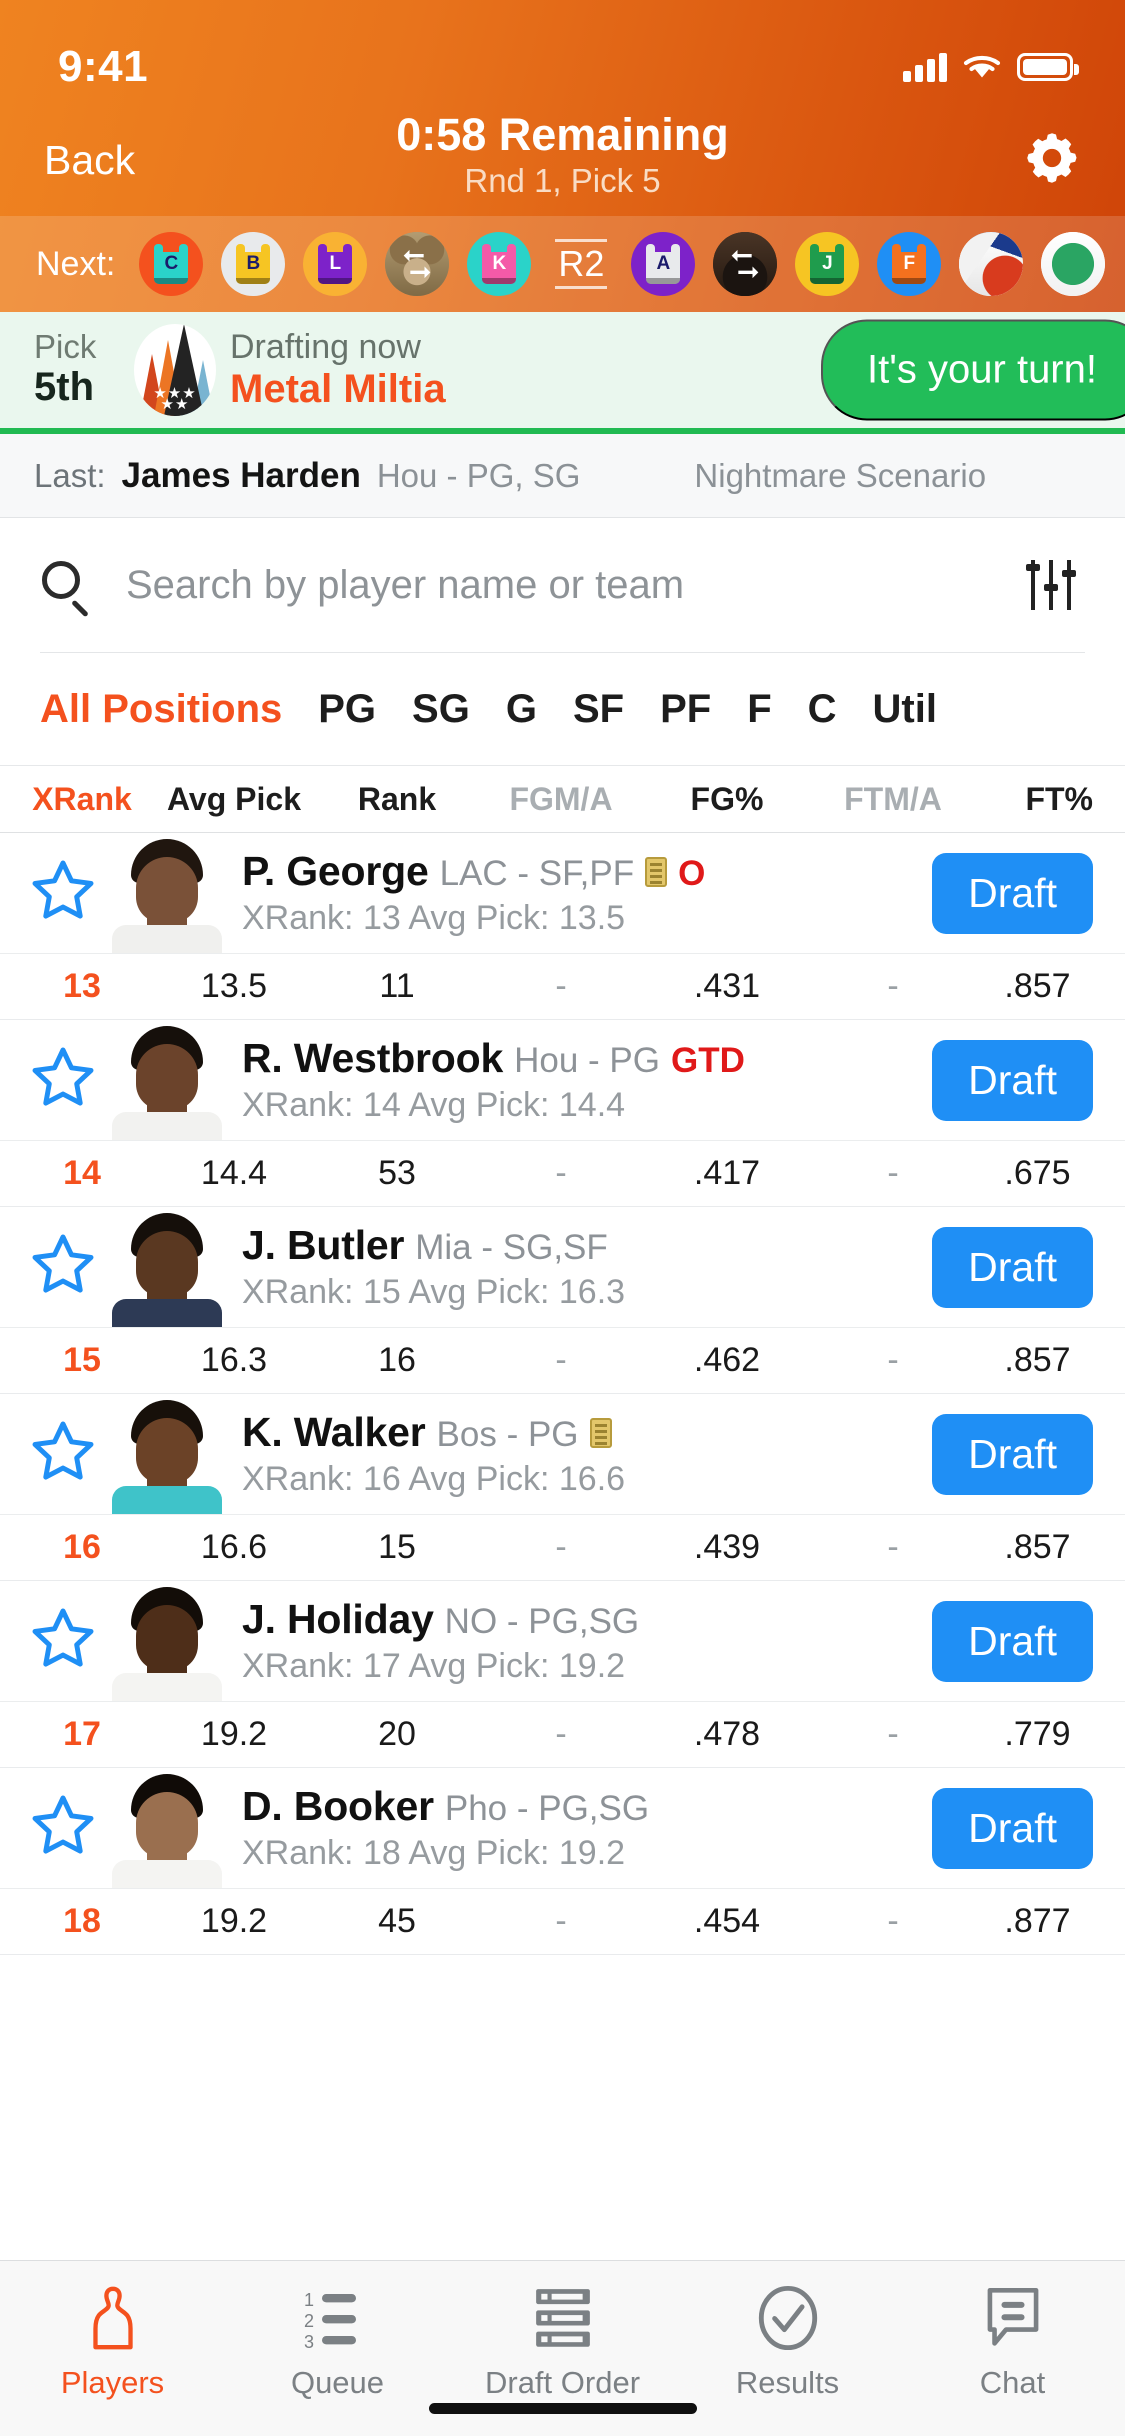 The width and height of the screenshot is (1125, 2436). What do you see at coordinates (89, 160) in the screenshot?
I see `back-button: Back` at bounding box center [89, 160].